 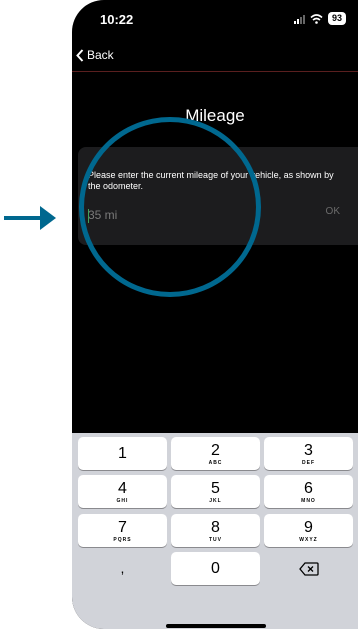 What do you see at coordinates (215, 21) in the screenshot?
I see `status-bar: 10:22 93` at bounding box center [215, 21].